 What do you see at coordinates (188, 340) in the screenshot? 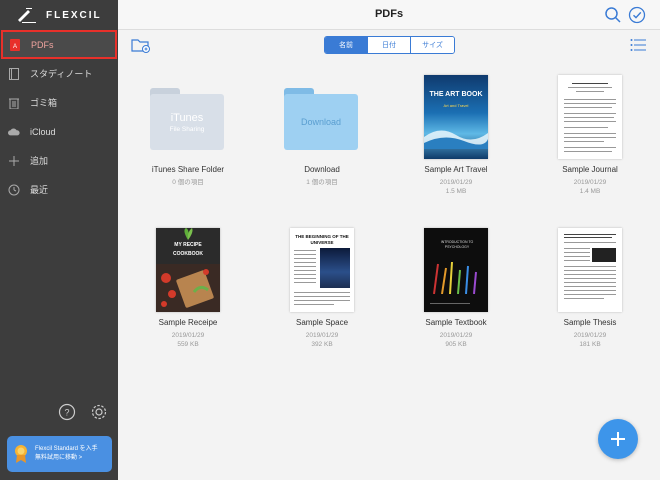
I see `file-meta: 2019/01/29 559 KB` at bounding box center [188, 340].